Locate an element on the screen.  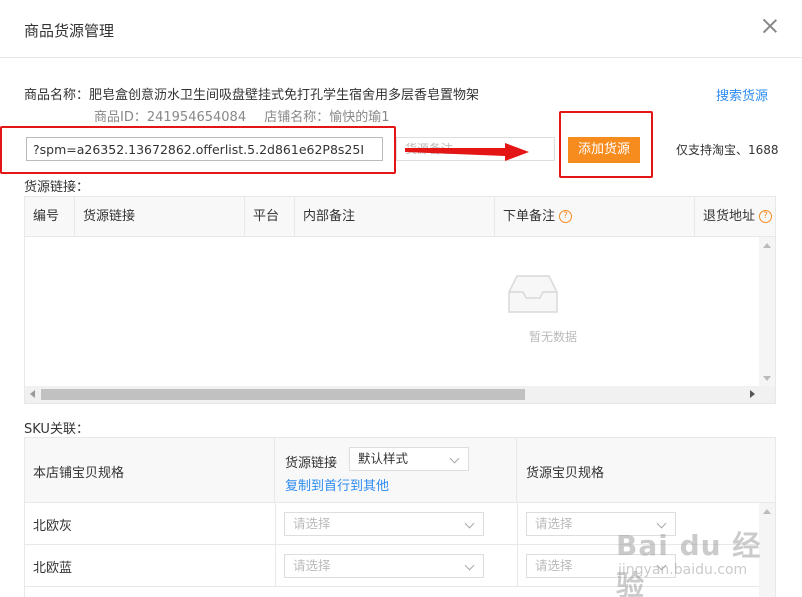
source-link-label: 货源链接 is located at coordinates (311, 463).